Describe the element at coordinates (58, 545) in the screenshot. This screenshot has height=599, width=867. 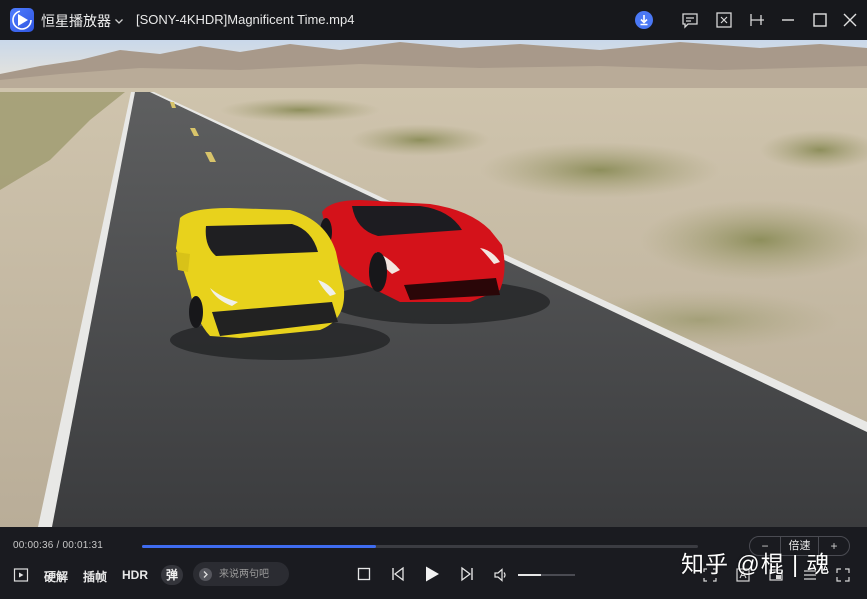
I see `time-display: 00:00:36 / 00:01:31` at that location.